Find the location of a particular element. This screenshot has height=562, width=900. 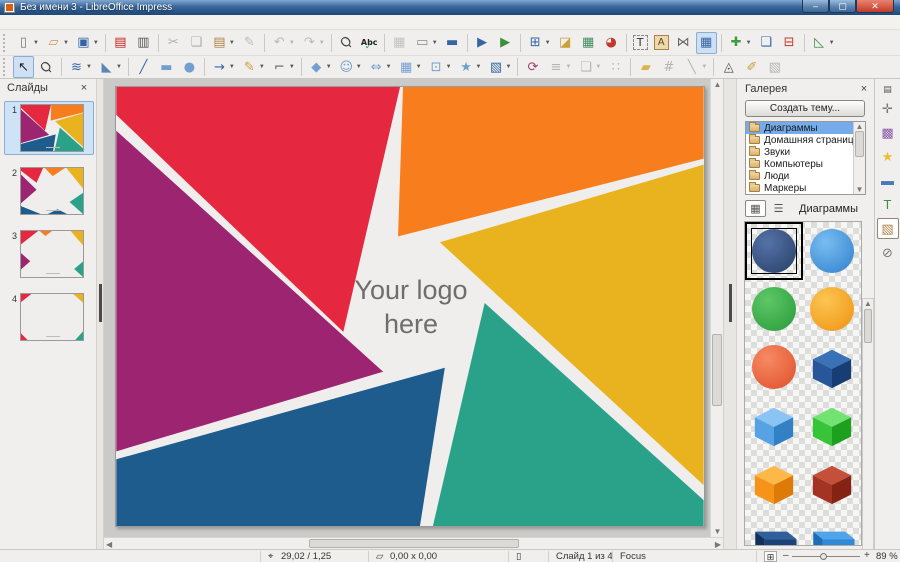

toggle-extrusion-button: ▧ is located at coordinates (774, 67).